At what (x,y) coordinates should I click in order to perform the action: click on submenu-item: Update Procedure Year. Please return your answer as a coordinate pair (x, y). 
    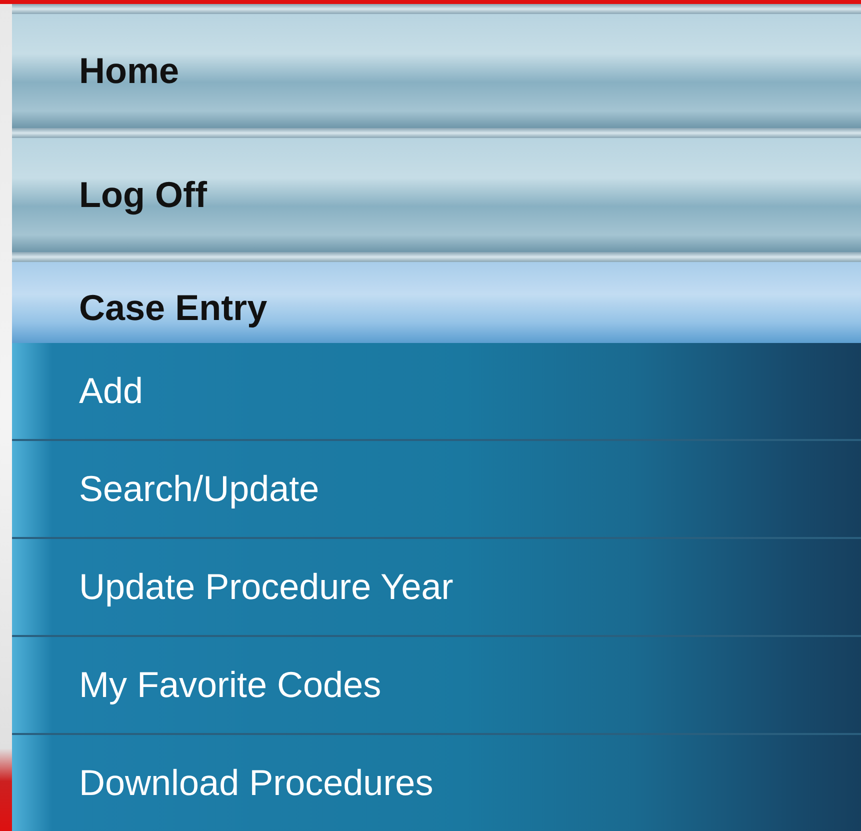
    Looking at the image, I should click on (436, 588).